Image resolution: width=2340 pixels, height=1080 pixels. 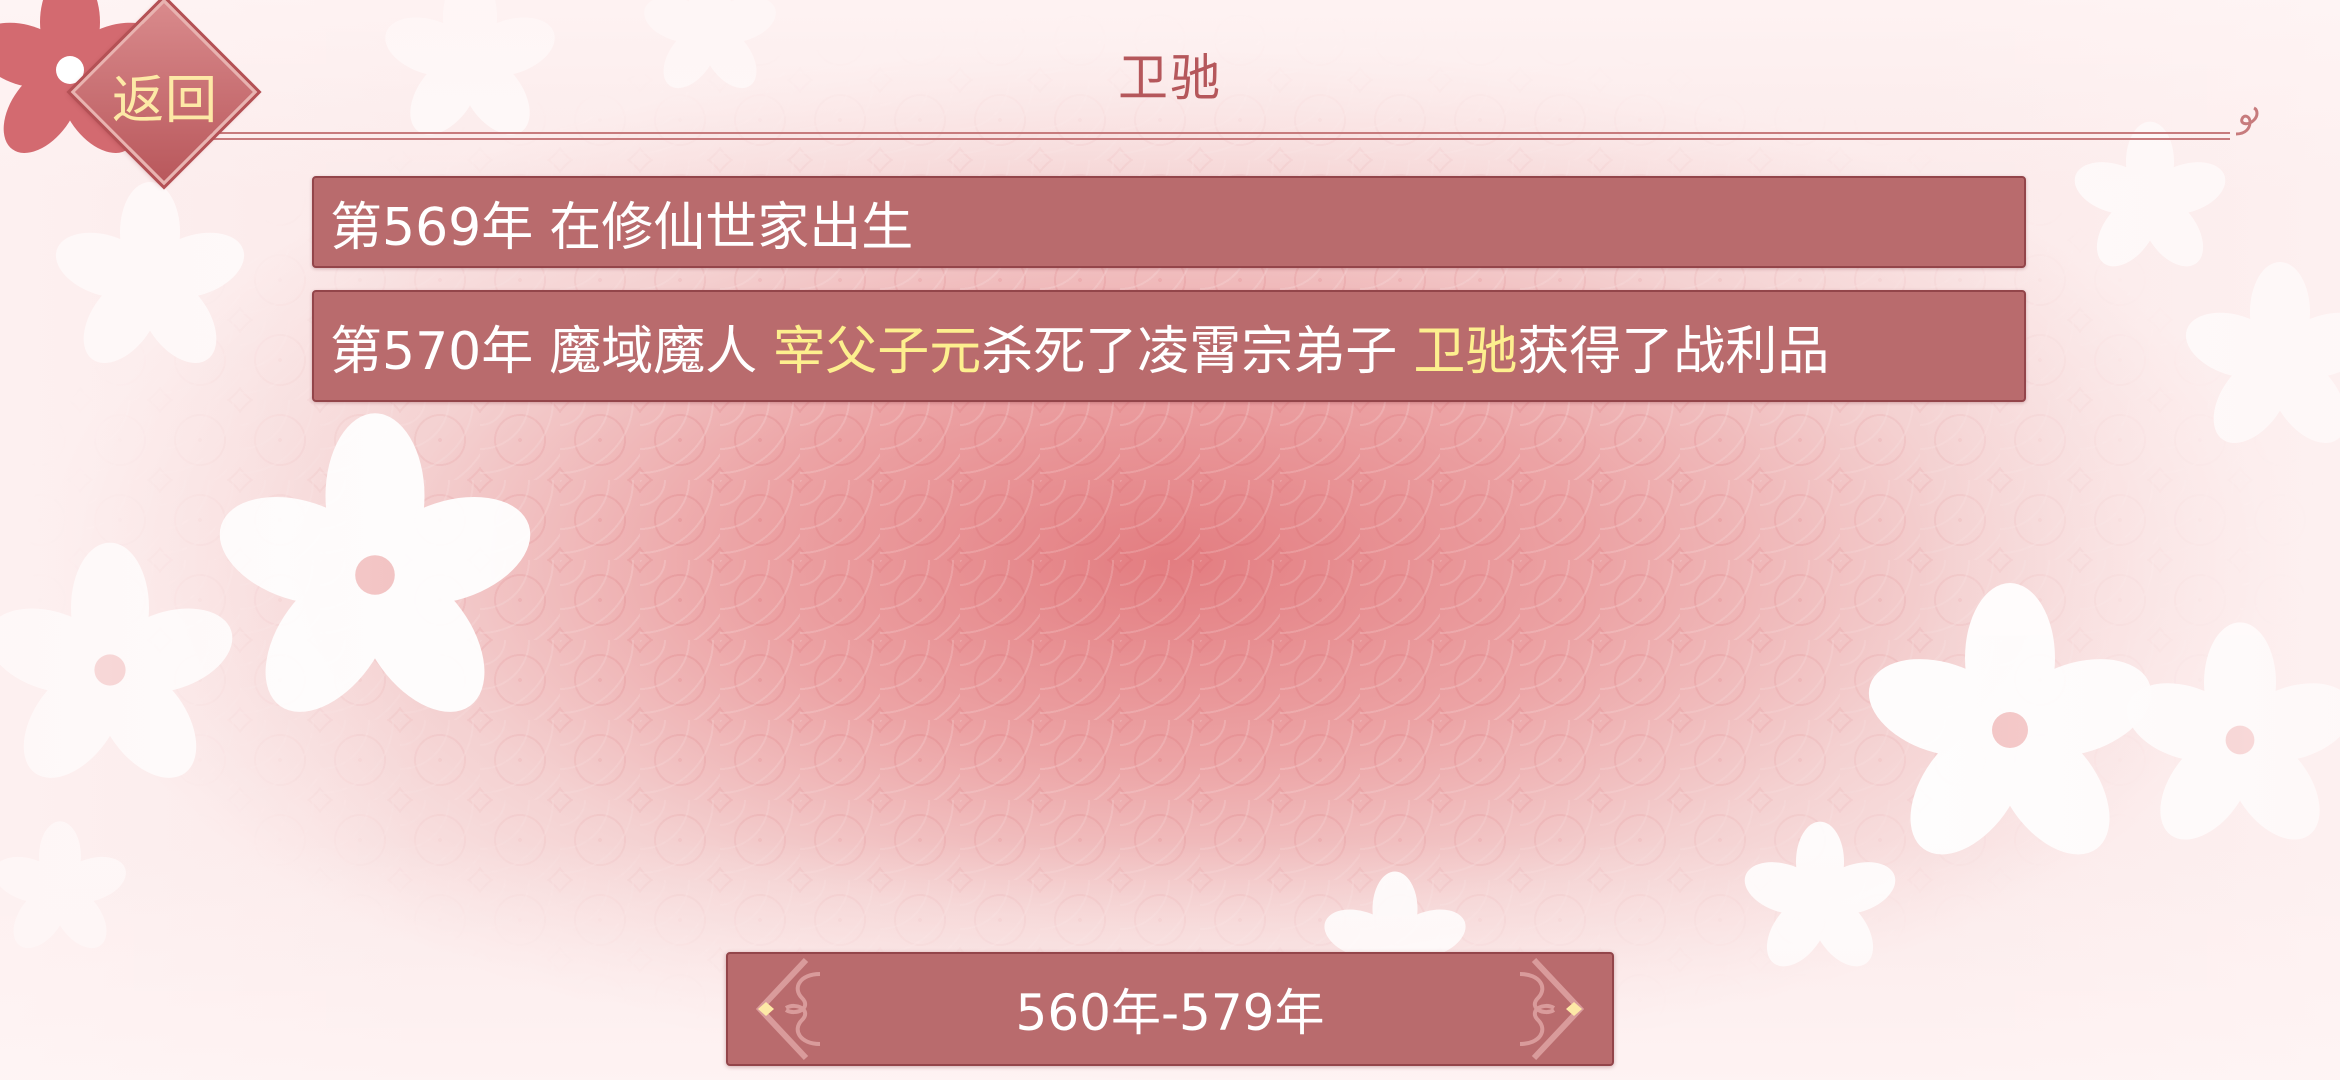 I want to click on header-divider, so click(x=1205, y=136).